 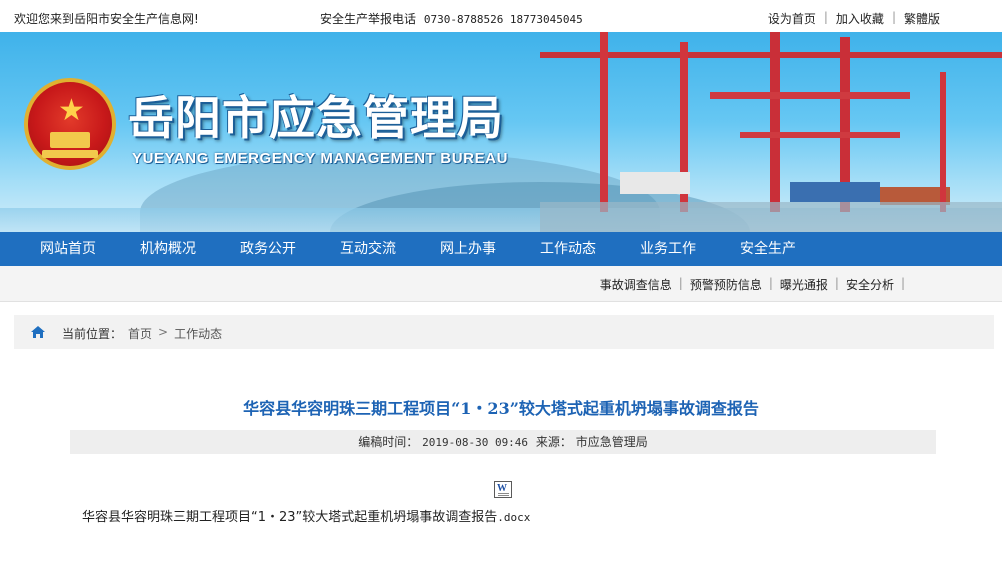 I want to click on subnav-exposure-notice: 曝光通报, so click(x=804, y=284).